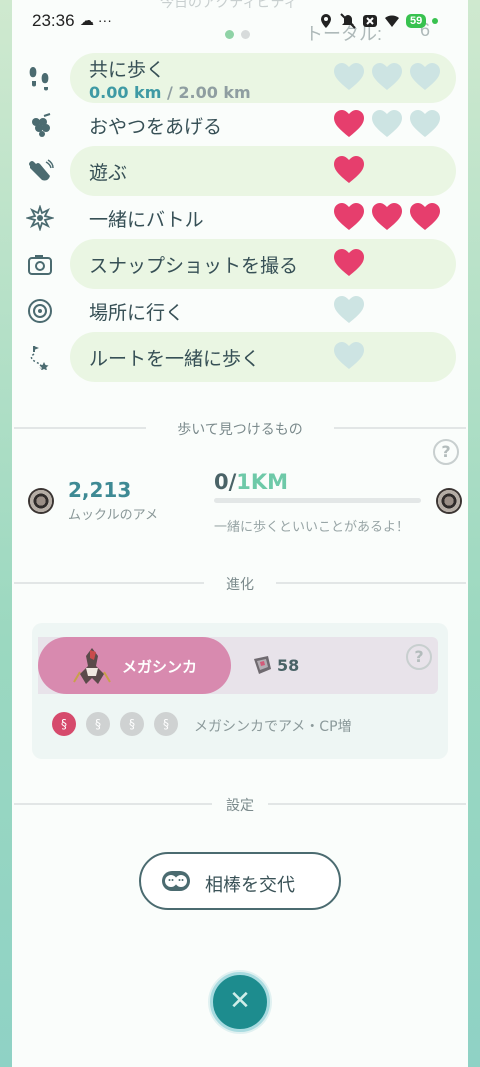 This screenshot has height=1067, width=480. Describe the element at coordinates (370, 21) in the screenshot. I see `notification-x-icon` at that location.